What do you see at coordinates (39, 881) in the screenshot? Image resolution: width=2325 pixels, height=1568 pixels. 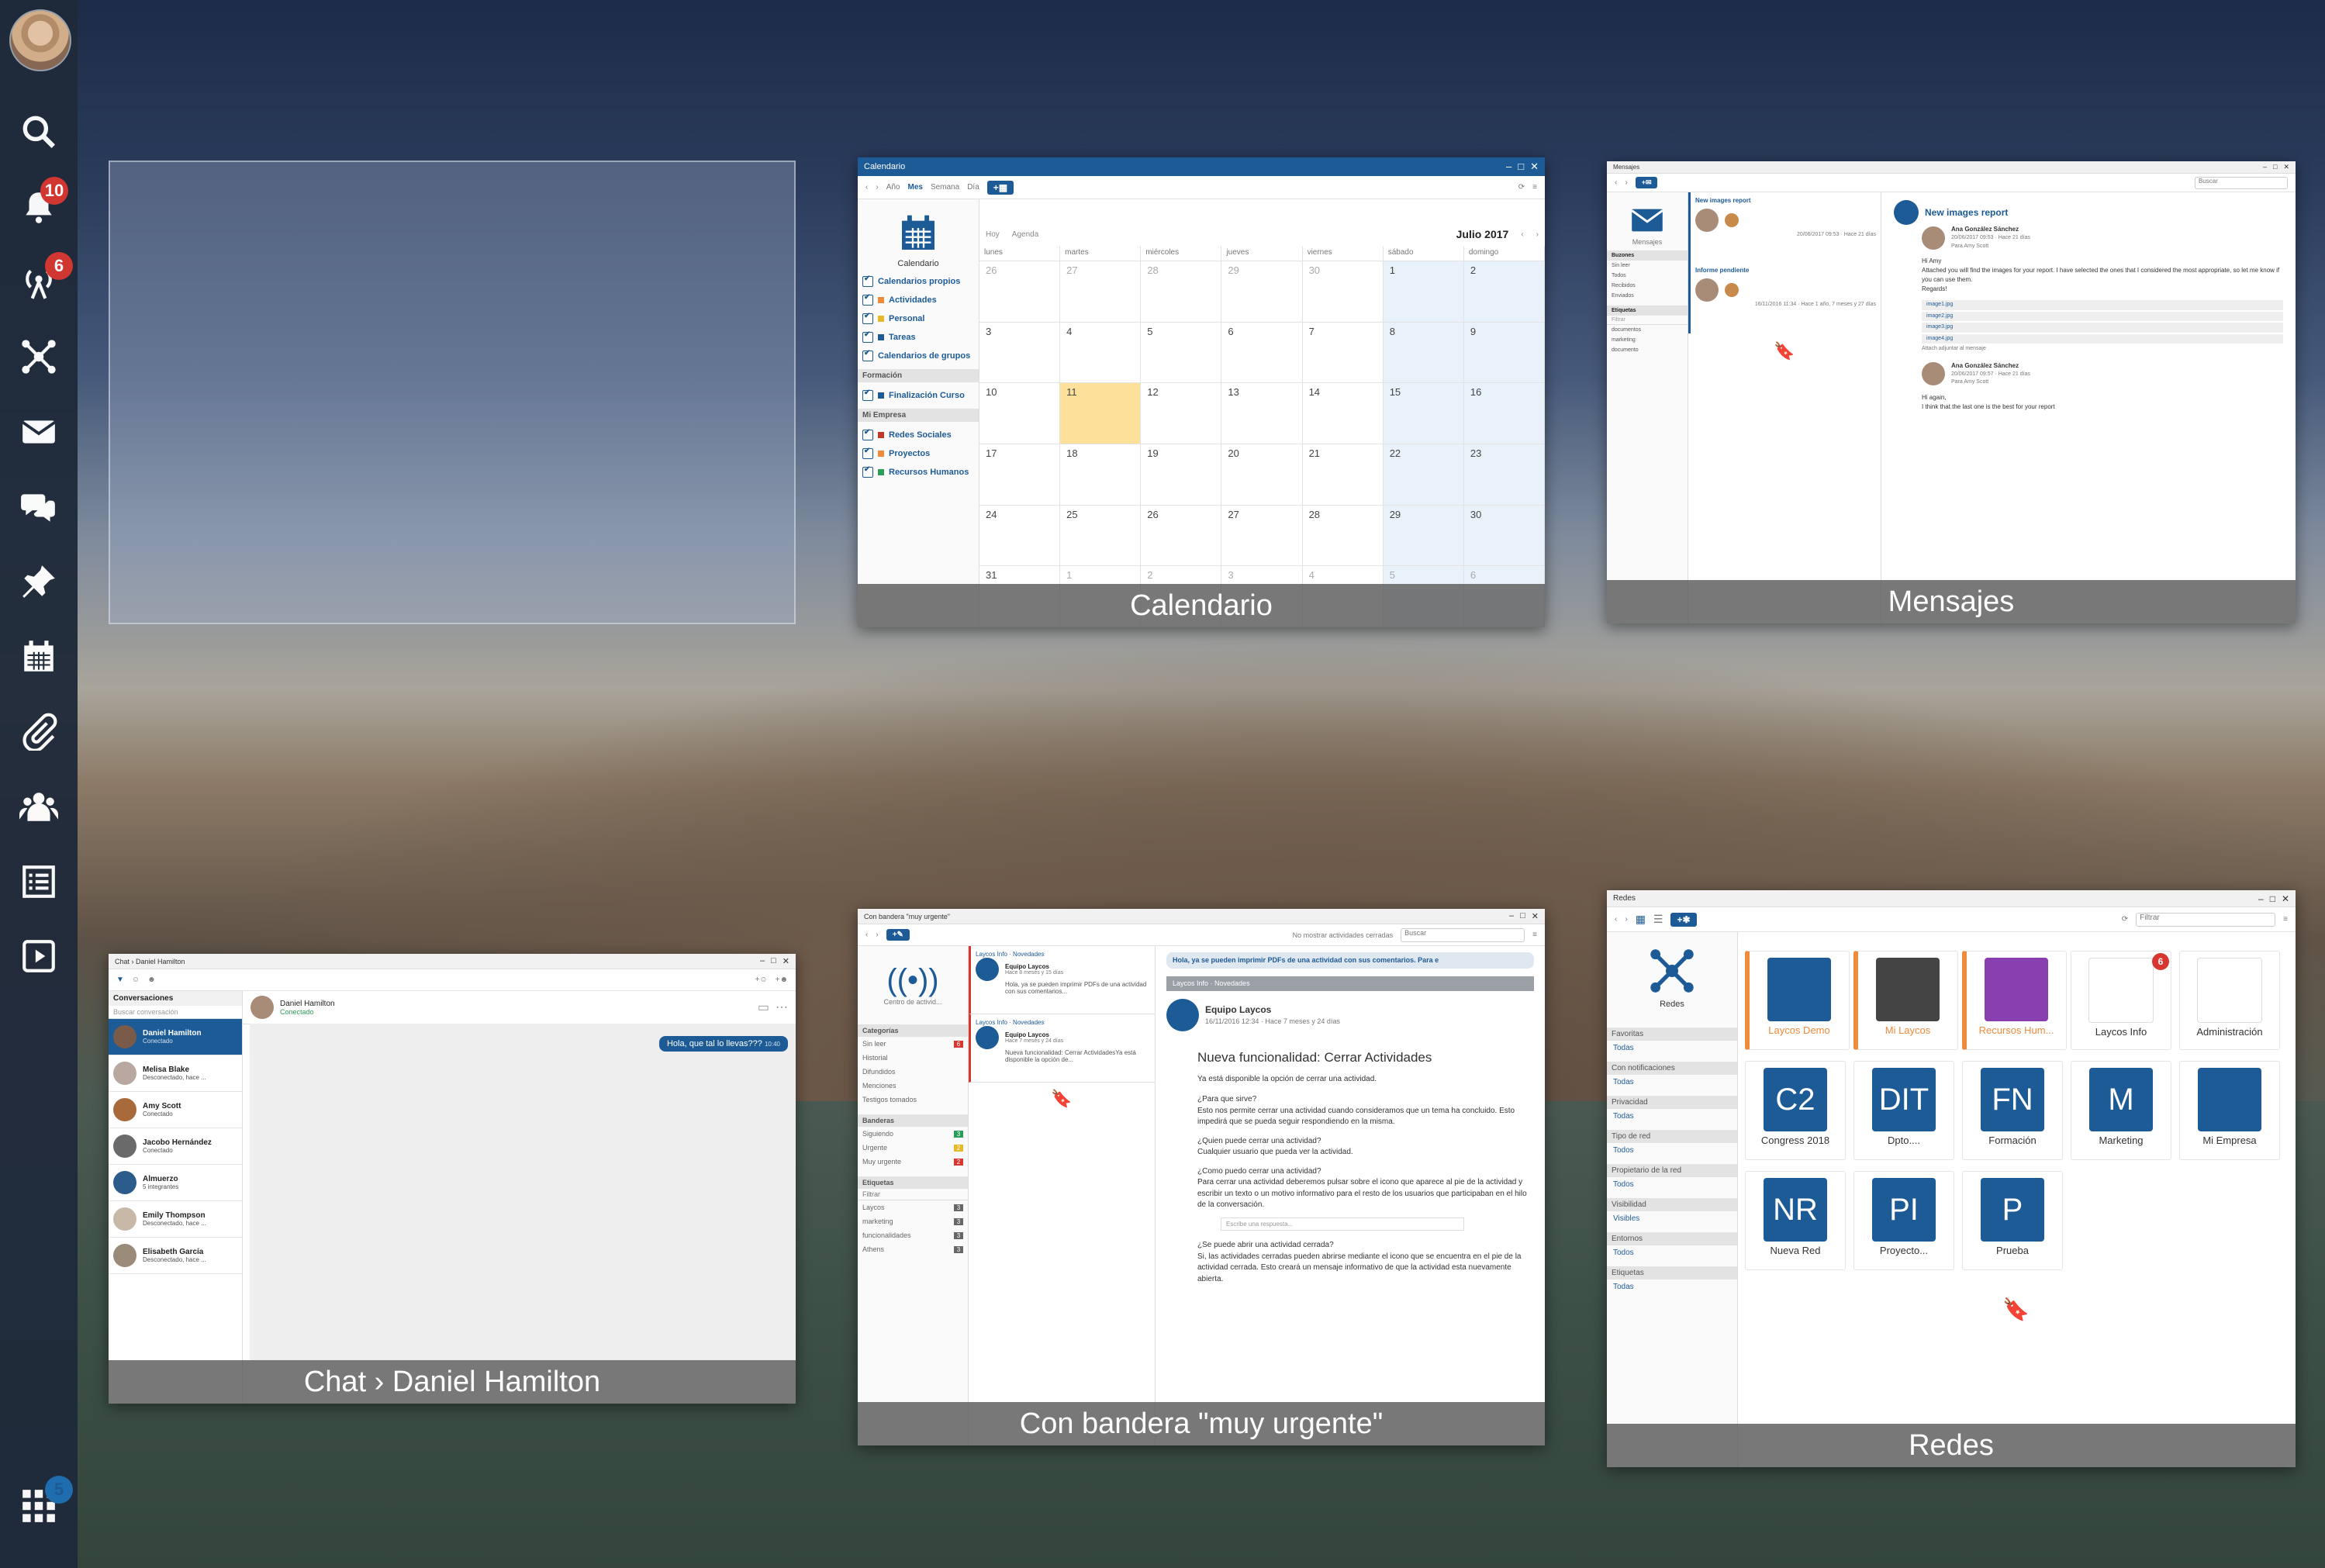 I see `list-document-icon` at bounding box center [39, 881].